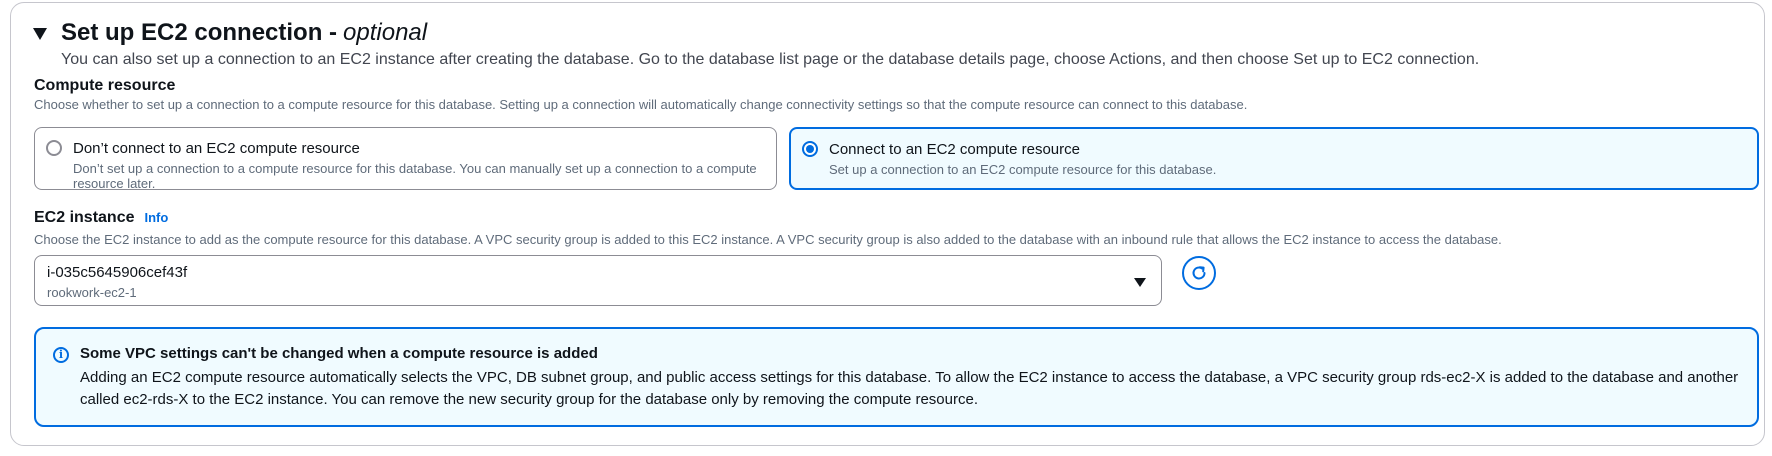 The width and height of the screenshot is (1772, 456). What do you see at coordinates (598, 280) in the screenshot?
I see `ec2-instance-select: i-035c5645906cef43f rookwork-ec2-1` at bounding box center [598, 280].